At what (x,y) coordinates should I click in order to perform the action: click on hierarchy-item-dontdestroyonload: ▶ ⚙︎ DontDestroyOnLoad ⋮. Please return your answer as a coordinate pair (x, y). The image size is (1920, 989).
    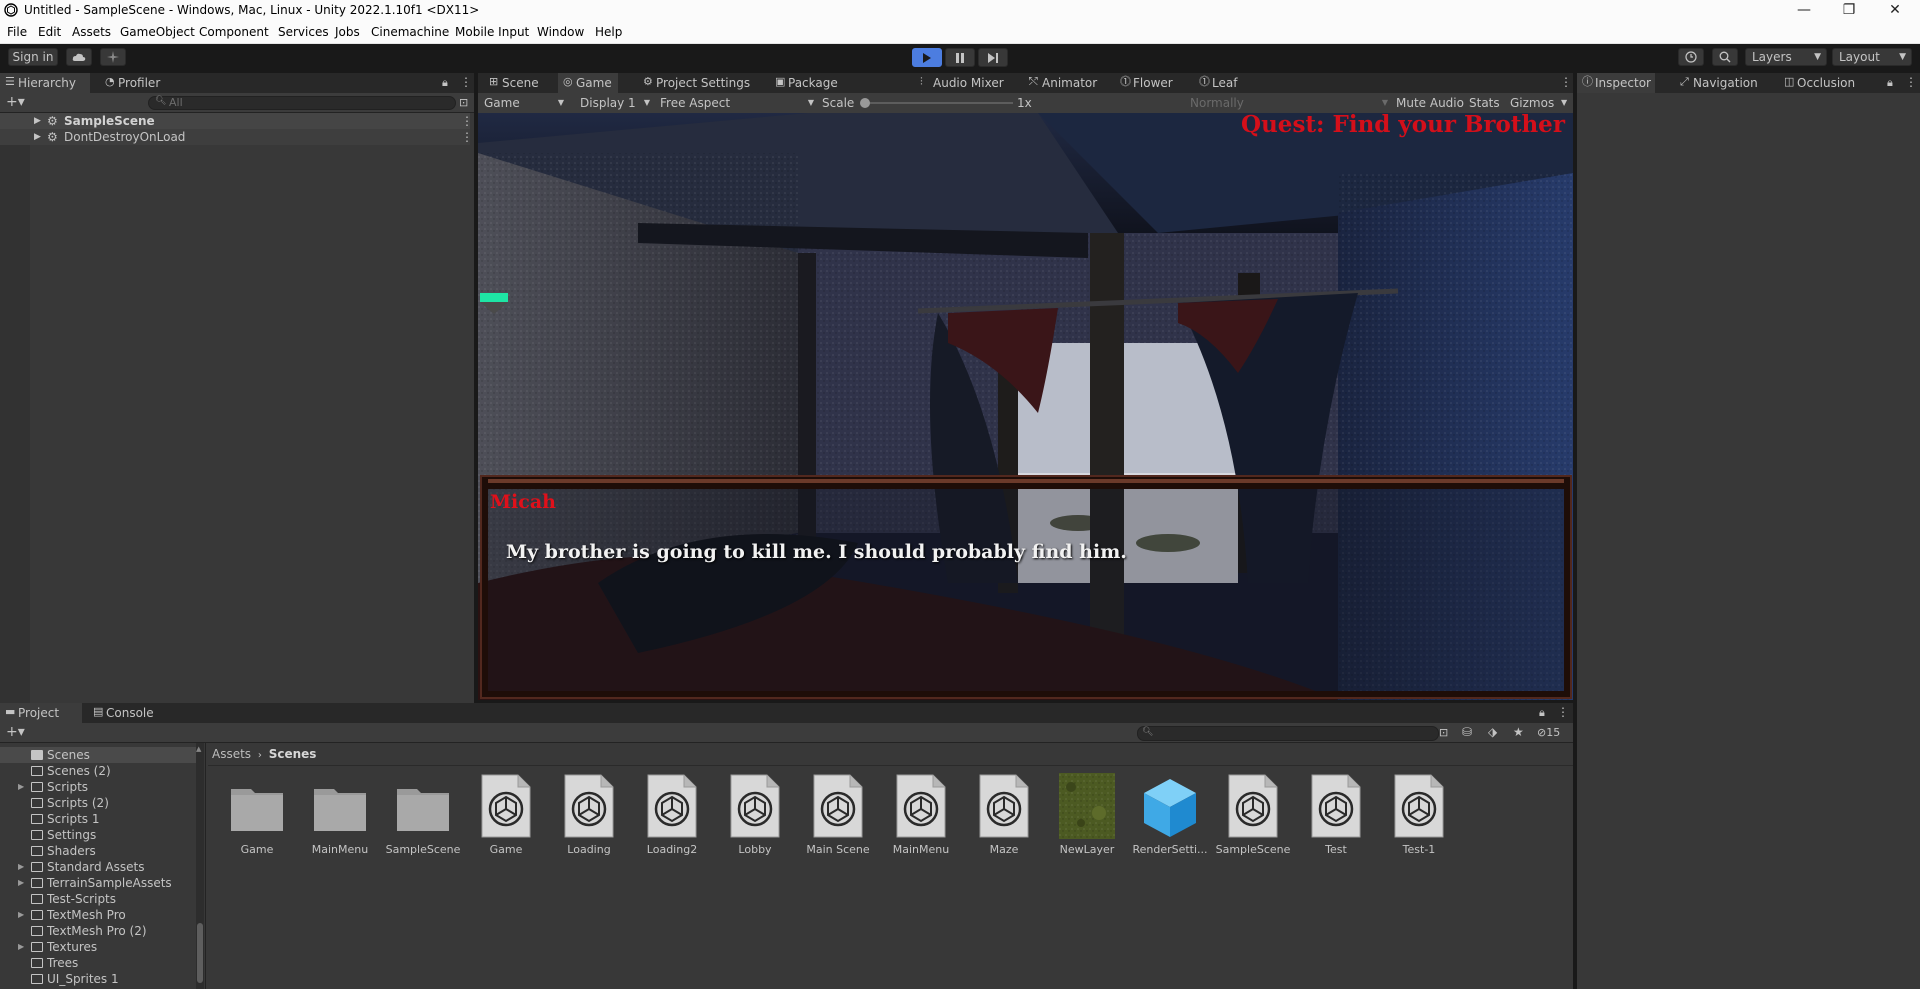
    Looking at the image, I should click on (236, 137).